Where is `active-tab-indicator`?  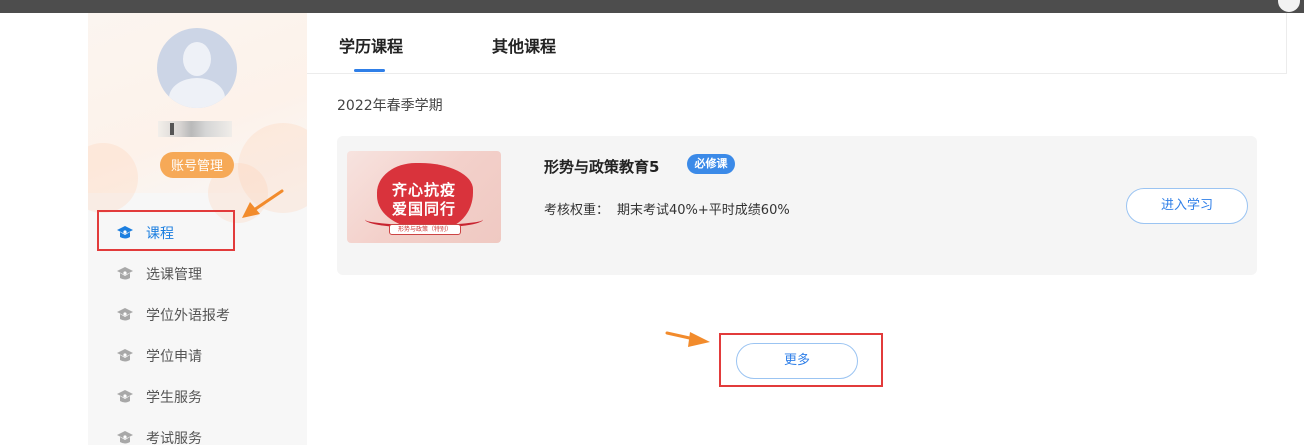
active-tab-indicator is located at coordinates (369, 70).